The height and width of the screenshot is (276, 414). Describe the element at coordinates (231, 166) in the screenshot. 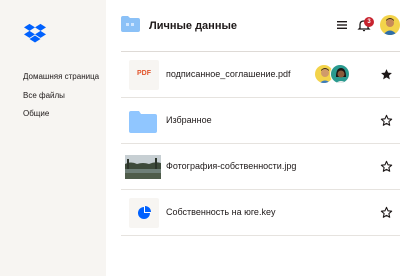

I see `file-name: Фотография-собственности.jpg` at that location.